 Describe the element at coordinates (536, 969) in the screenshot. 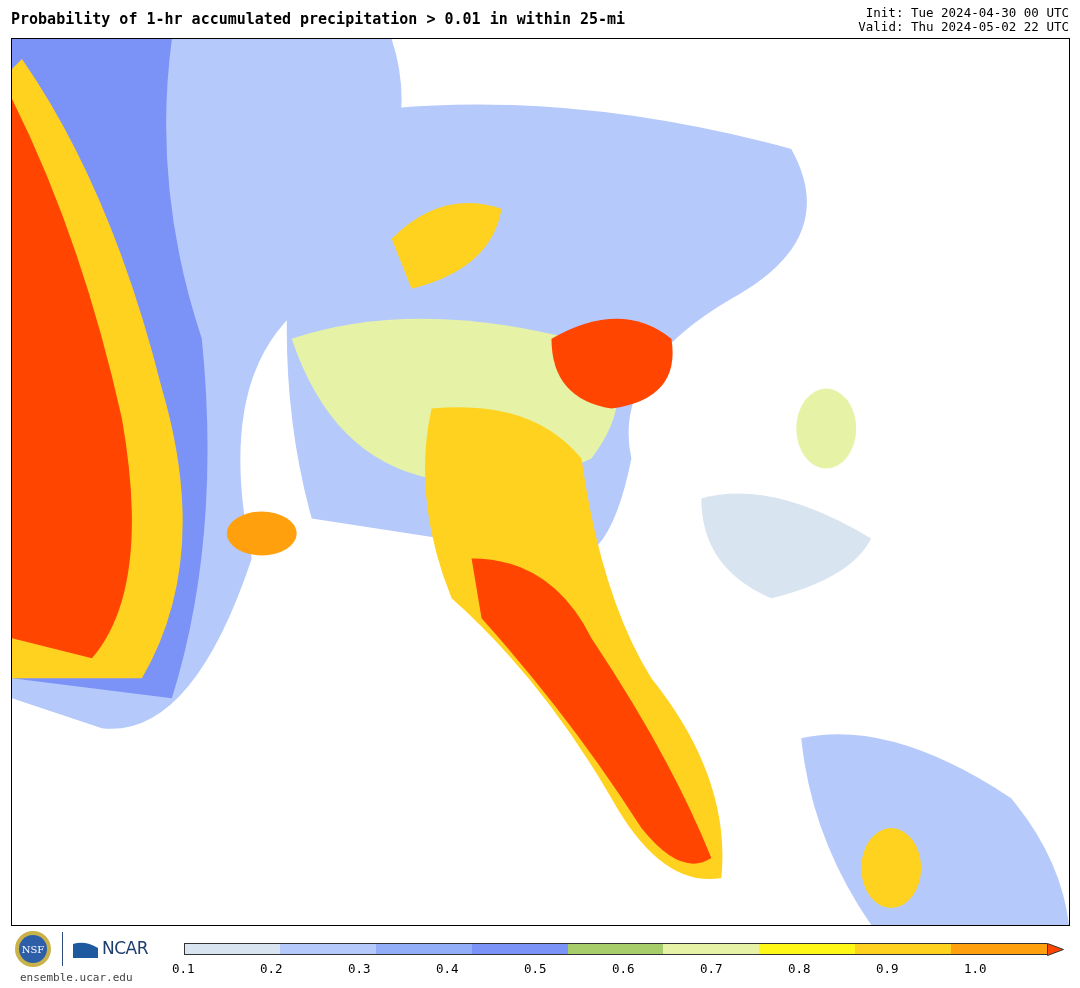

I see `tick-label: 0.5` at that location.